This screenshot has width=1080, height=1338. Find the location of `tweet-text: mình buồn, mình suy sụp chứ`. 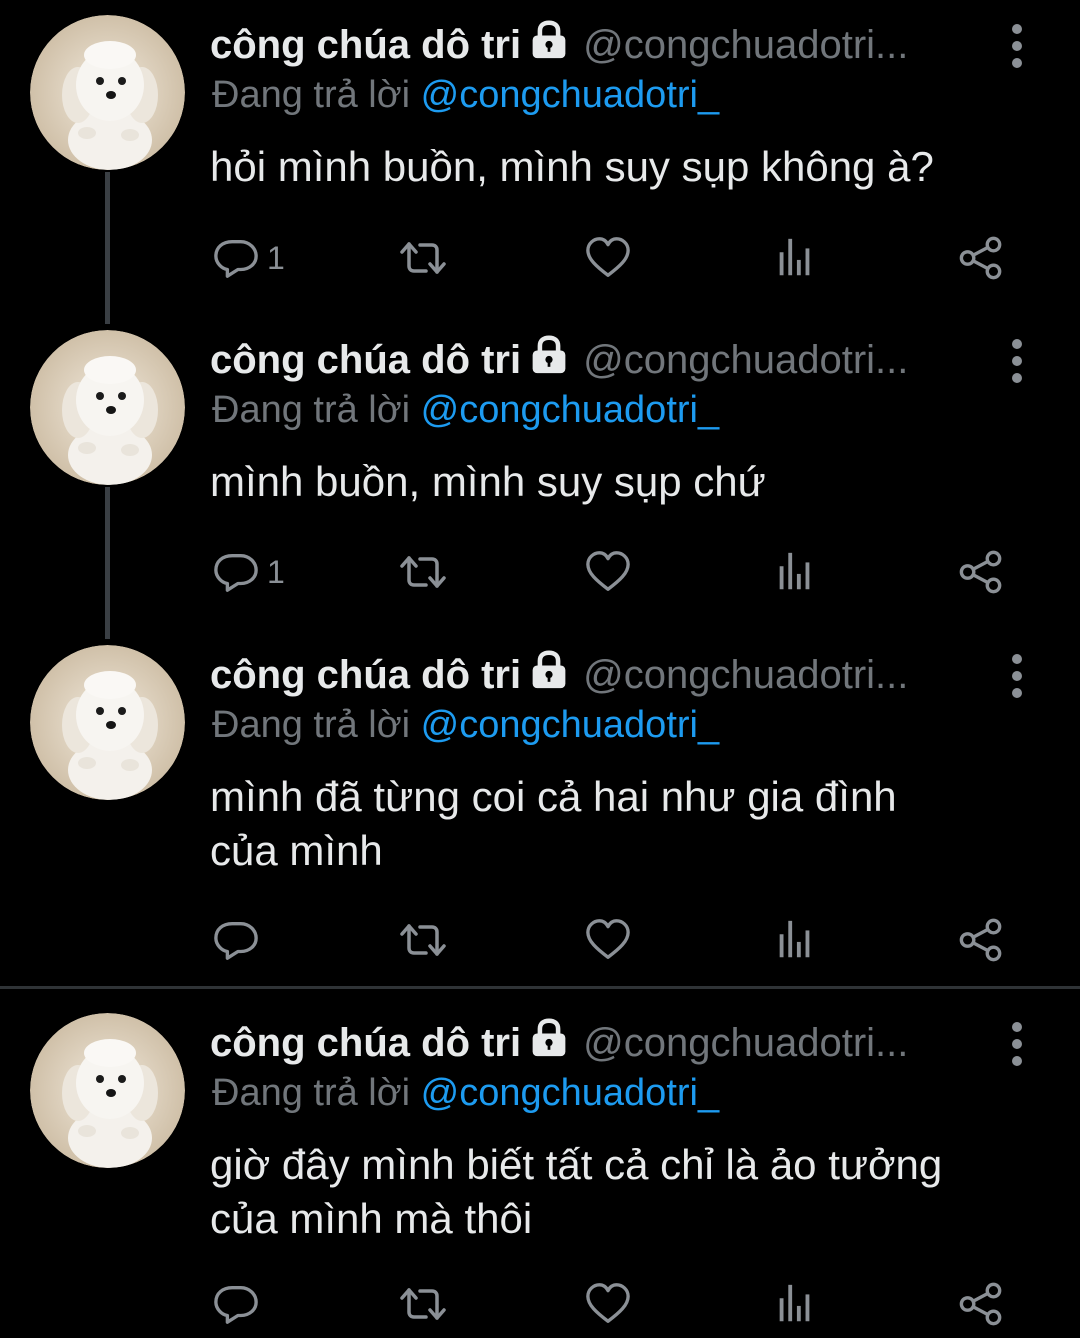

tweet-text: mình buồn, mình suy sụp chứ is located at coordinates (620, 482).